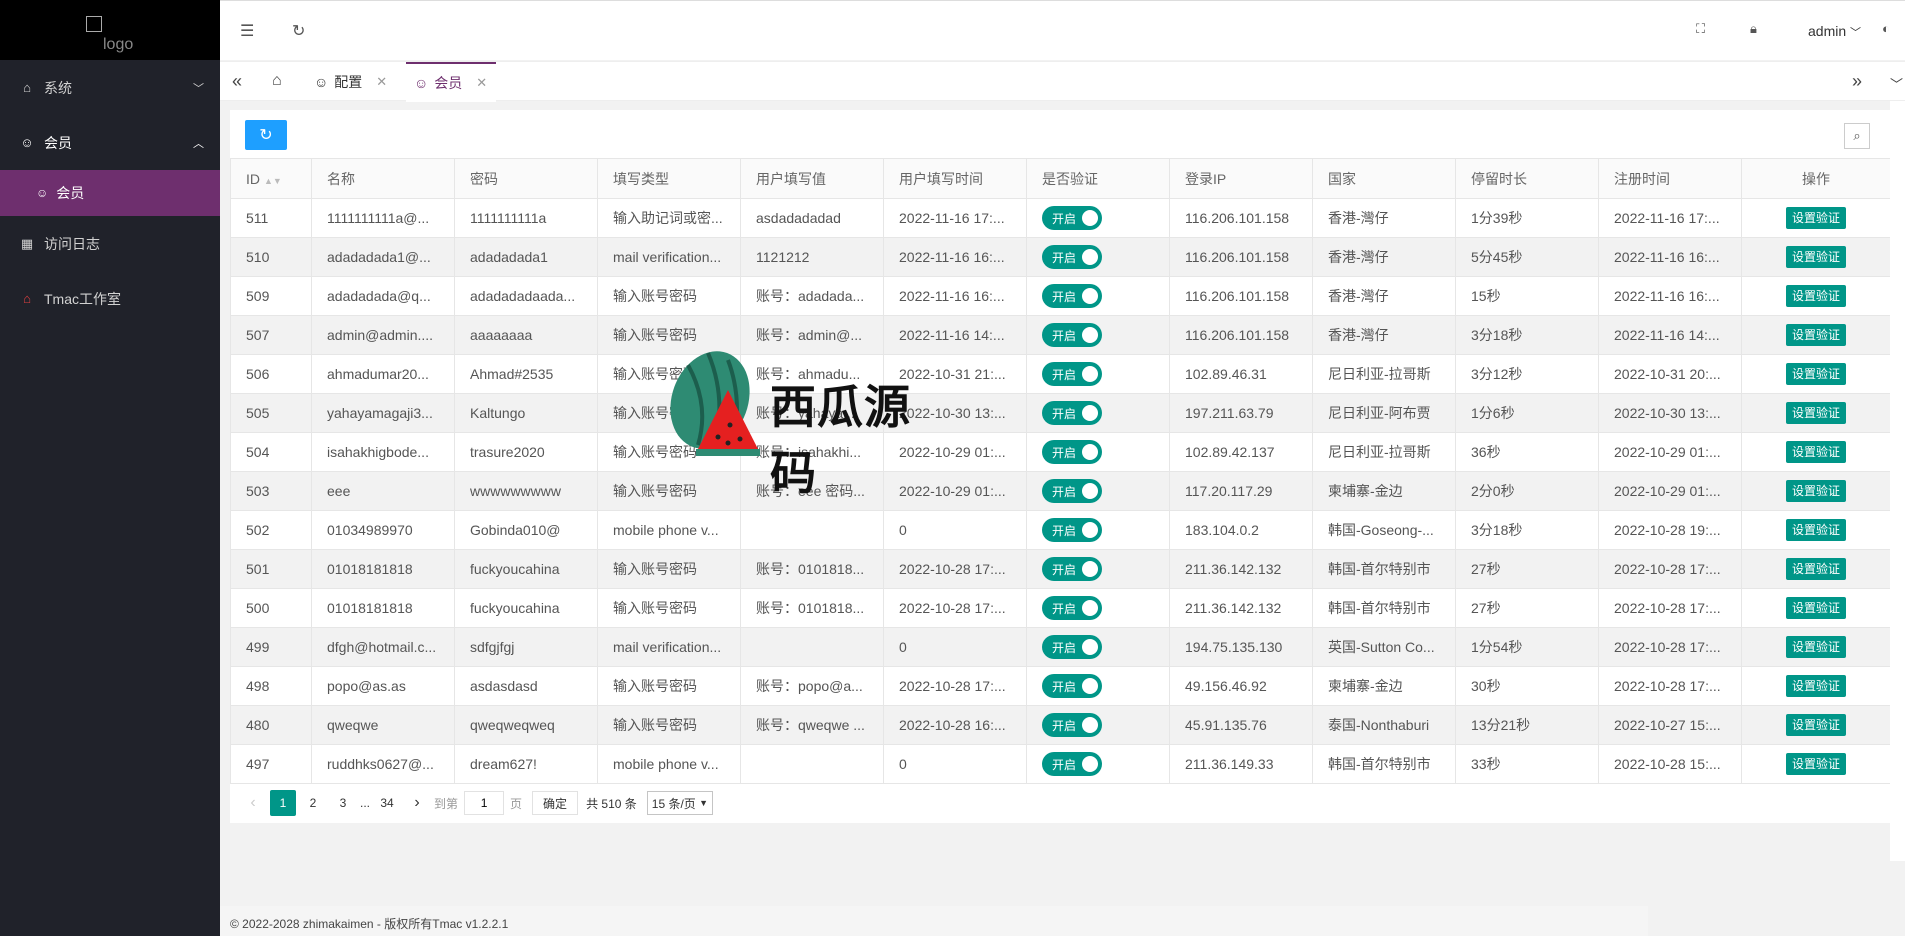  Describe the element at coordinates (110, 87) in the screenshot. I see `sidebar-item-system: ⌂ 系统 ﹀` at that location.